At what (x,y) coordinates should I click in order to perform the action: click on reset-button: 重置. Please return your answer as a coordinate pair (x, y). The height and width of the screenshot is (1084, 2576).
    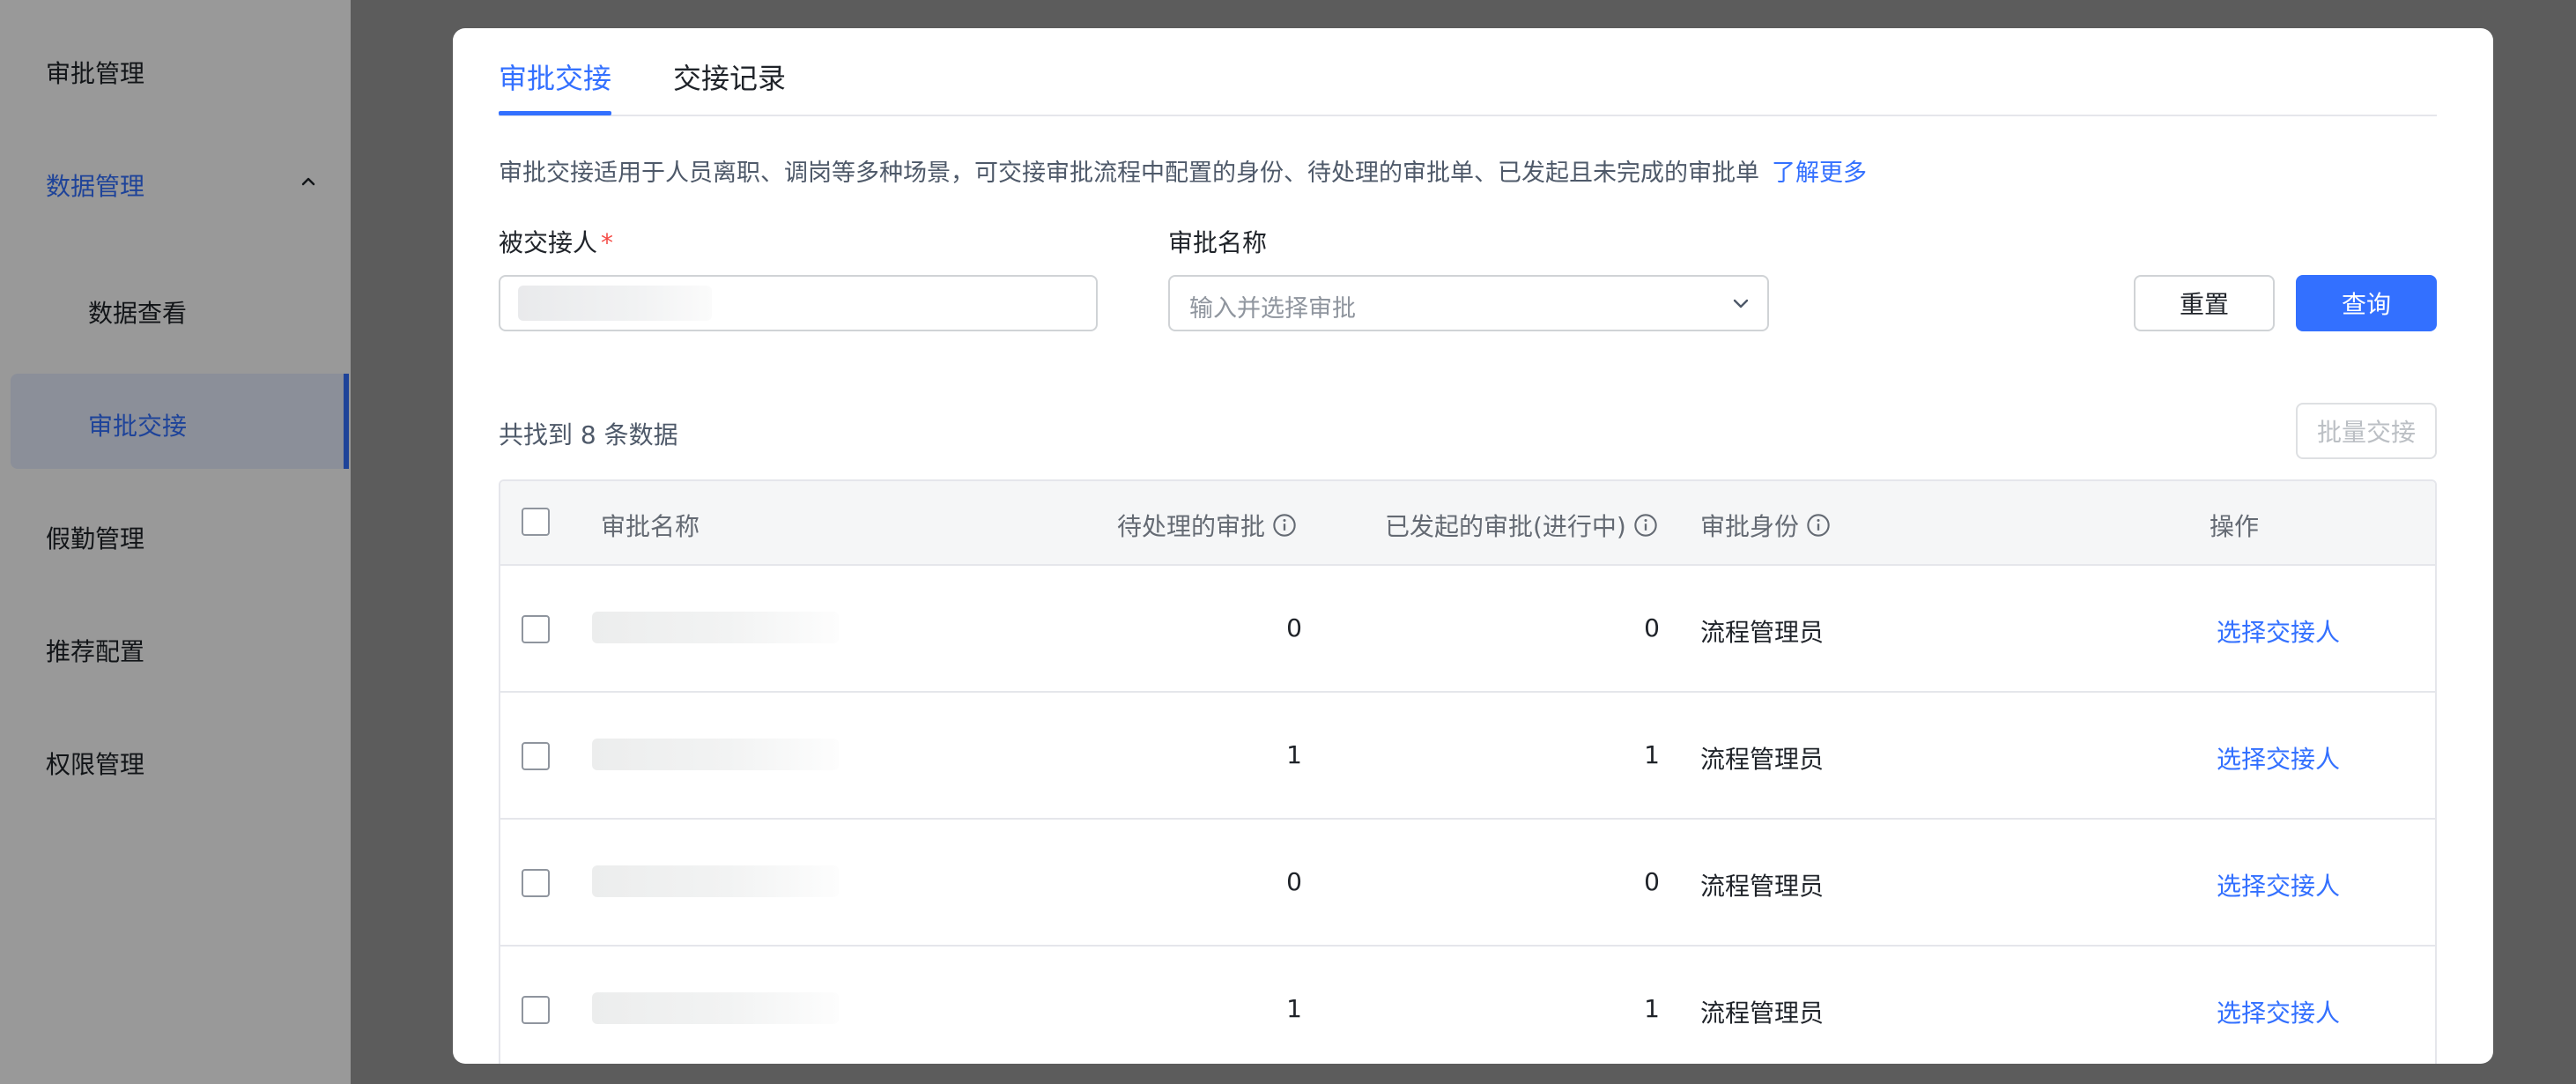
    Looking at the image, I should click on (2204, 303).